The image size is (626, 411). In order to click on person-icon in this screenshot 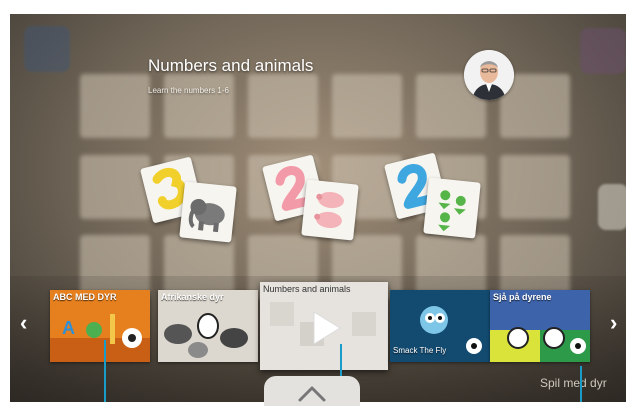, I will do `click(489, 75)`.